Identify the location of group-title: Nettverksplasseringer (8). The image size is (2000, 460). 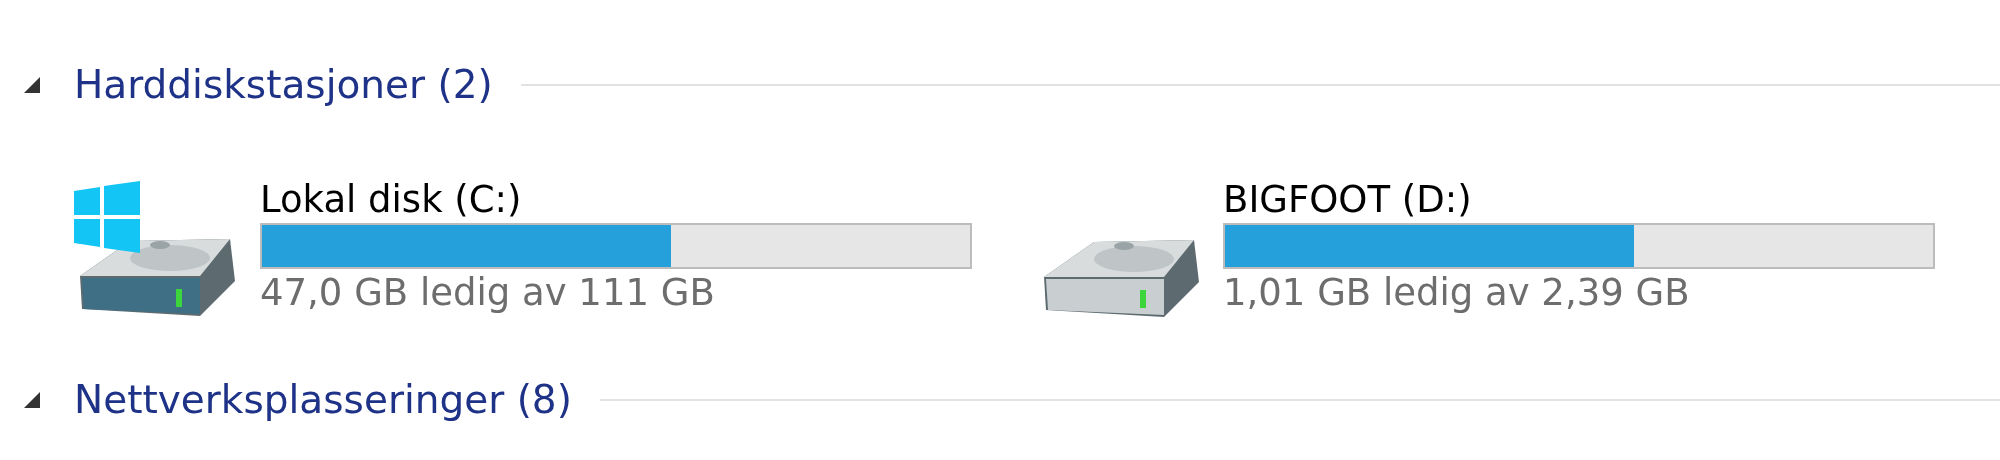
(323, 400).